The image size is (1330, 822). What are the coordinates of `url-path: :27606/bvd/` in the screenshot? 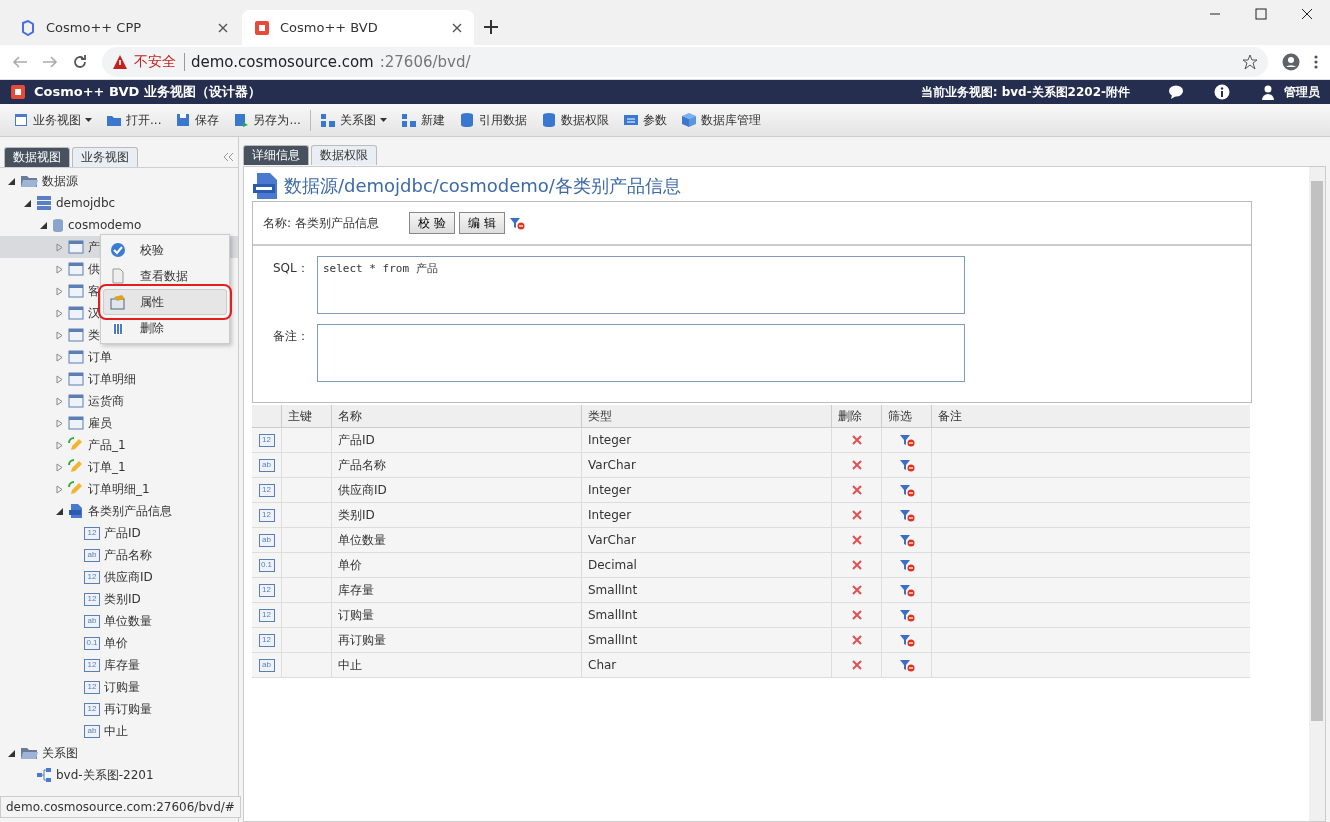 It's located at (425, 62).